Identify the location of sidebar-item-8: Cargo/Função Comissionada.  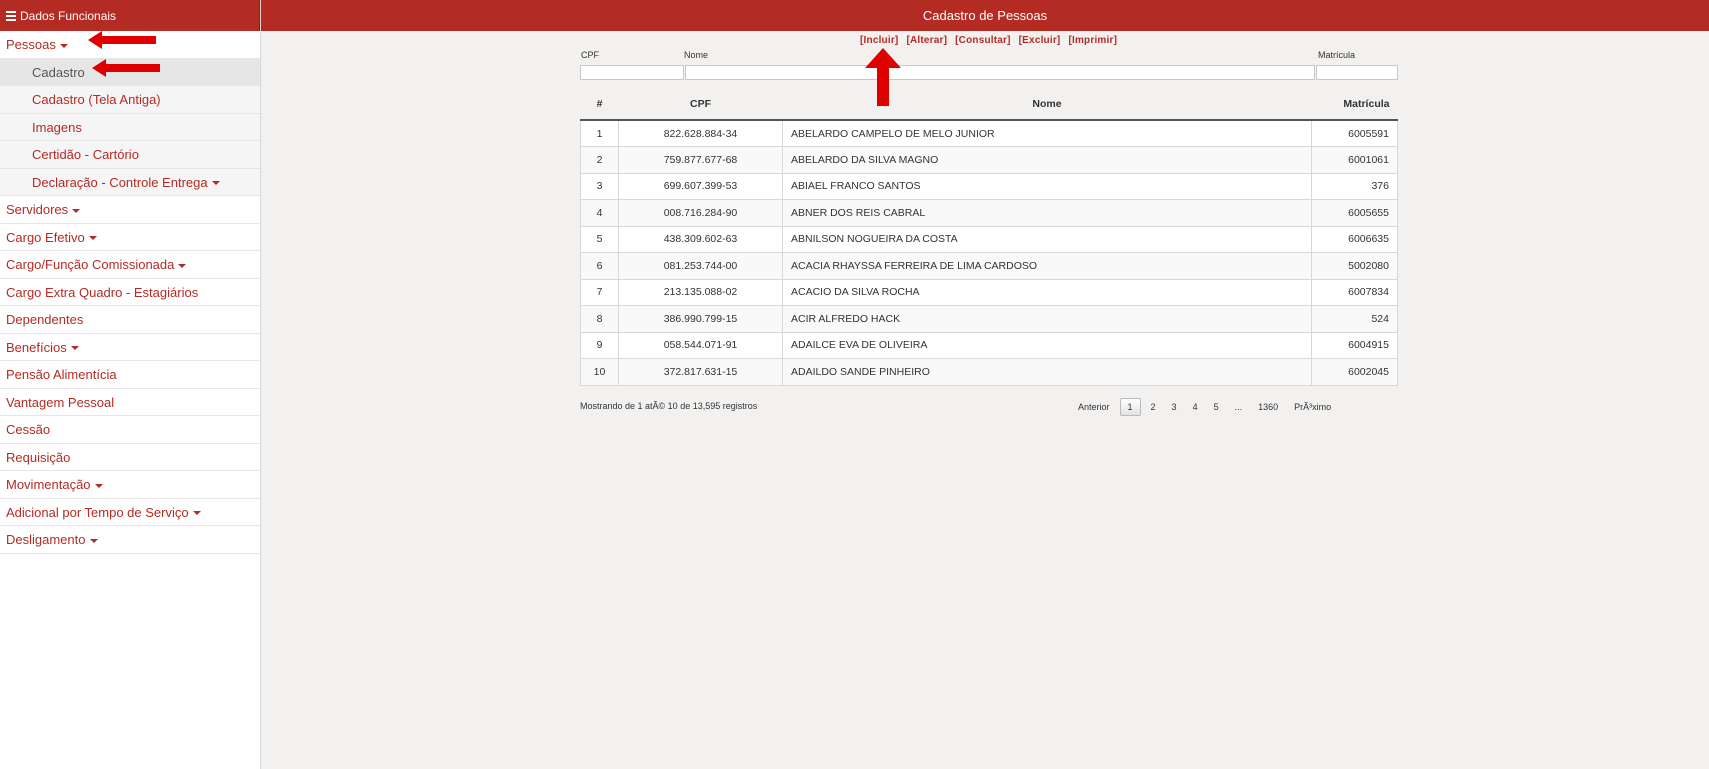
(130, 265).